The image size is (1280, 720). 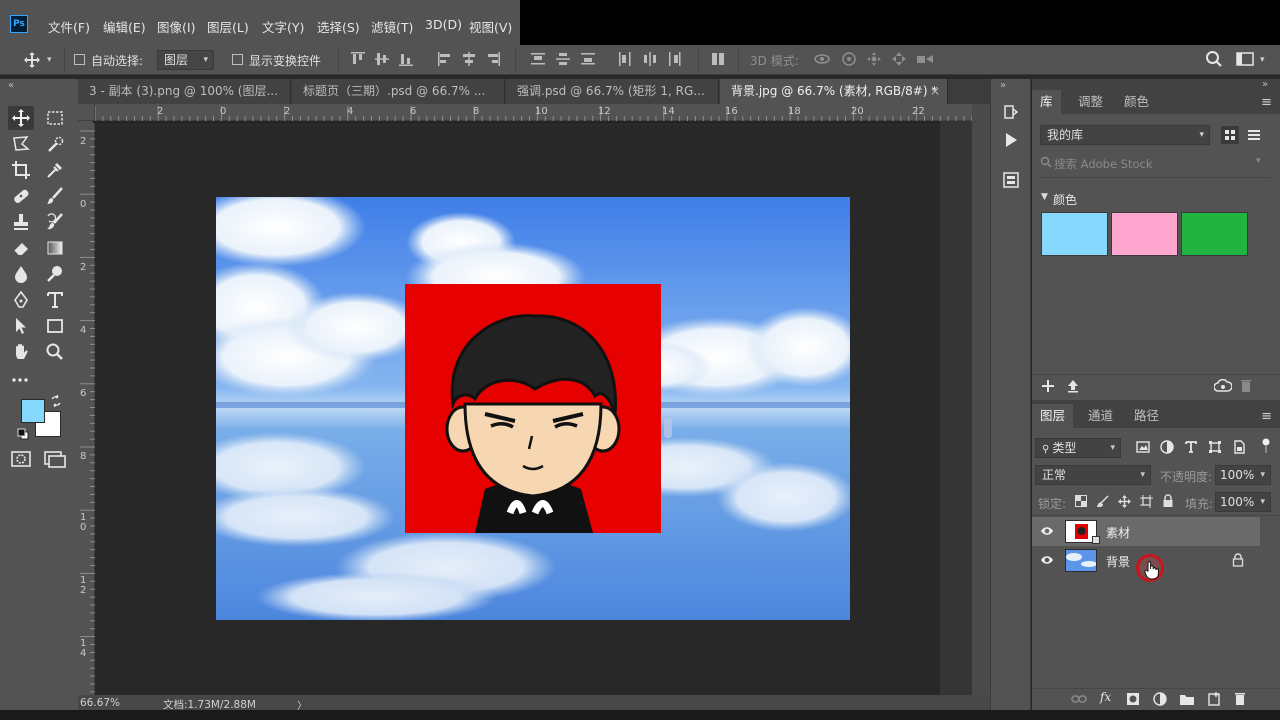 I want to click on lock-transparent-icon, so click(x=1081, y=501).